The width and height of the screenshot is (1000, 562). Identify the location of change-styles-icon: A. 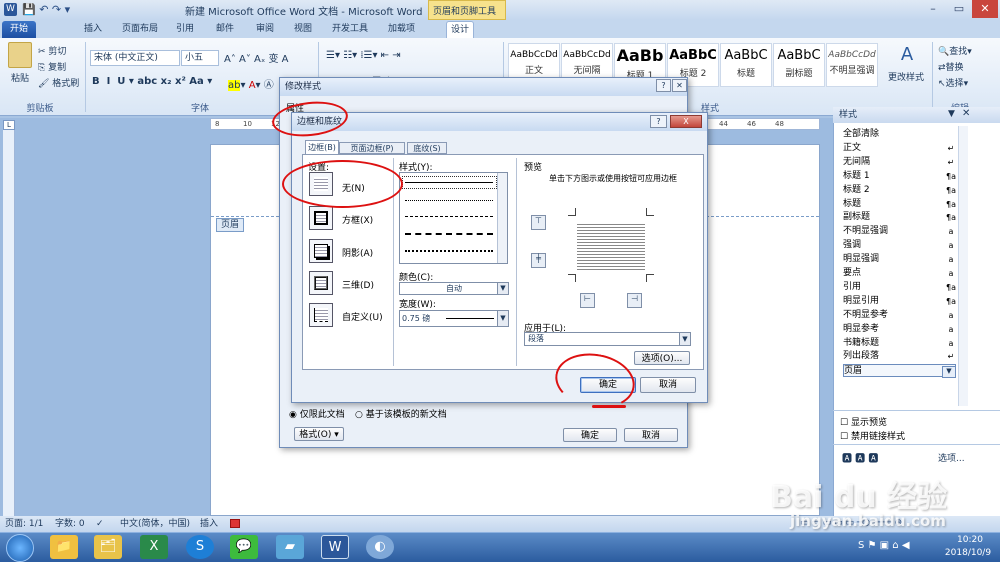
(907, 55).